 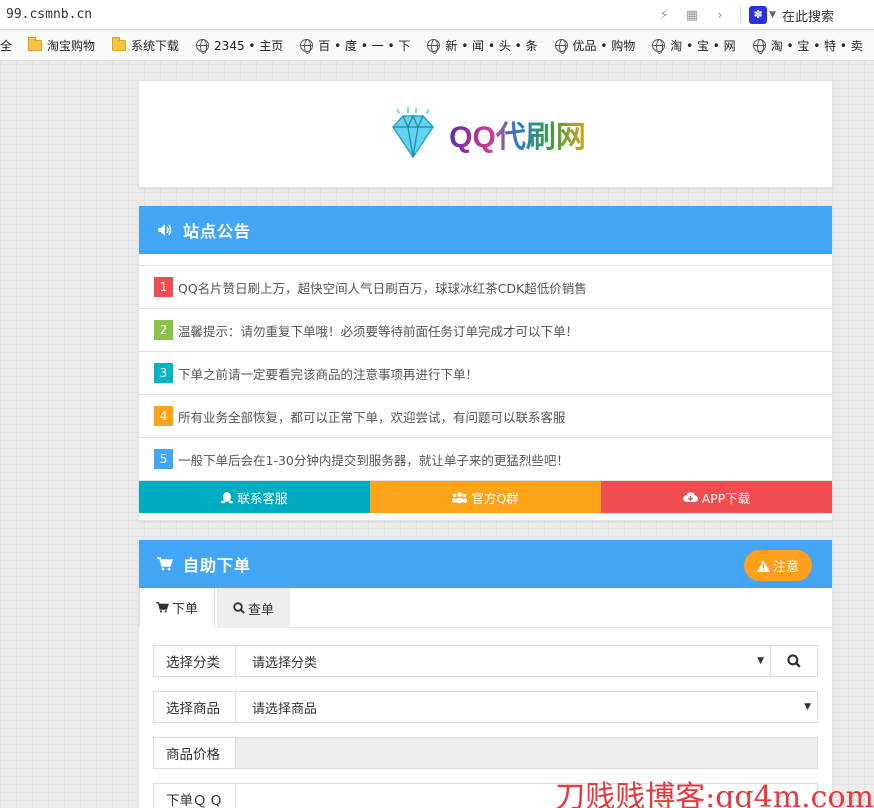 I want to click on bookmark-label: 淘 • 宝 • 特 • 卖, so click(x=816, y=46).